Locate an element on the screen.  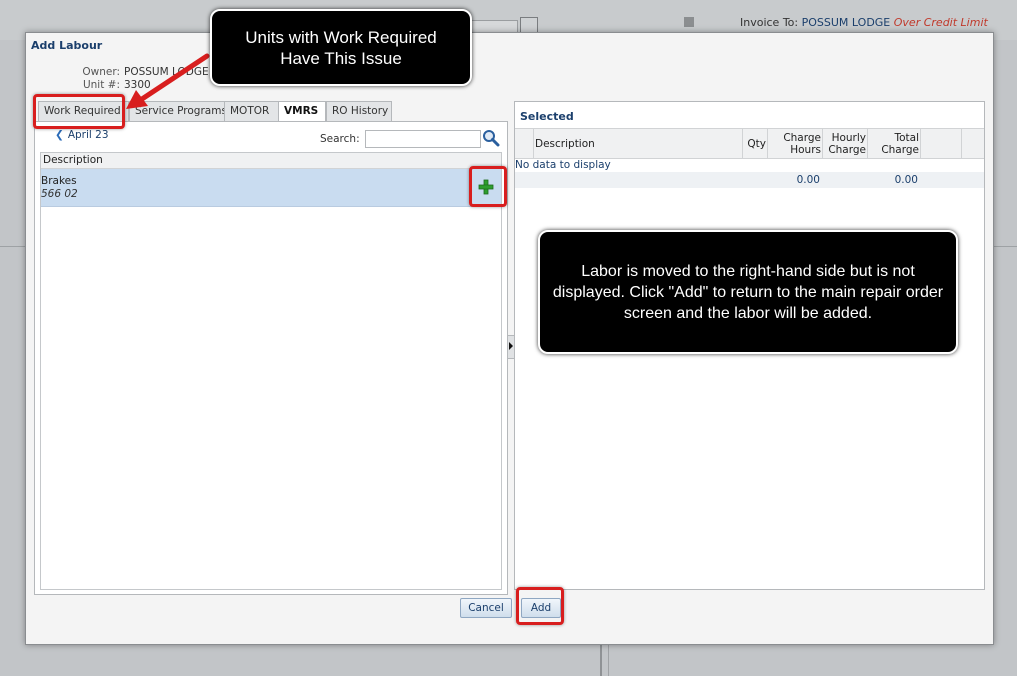
owner-info: Owner: POSSUM LODGE Unit #: 3300 is located at coordinates (143, 79).